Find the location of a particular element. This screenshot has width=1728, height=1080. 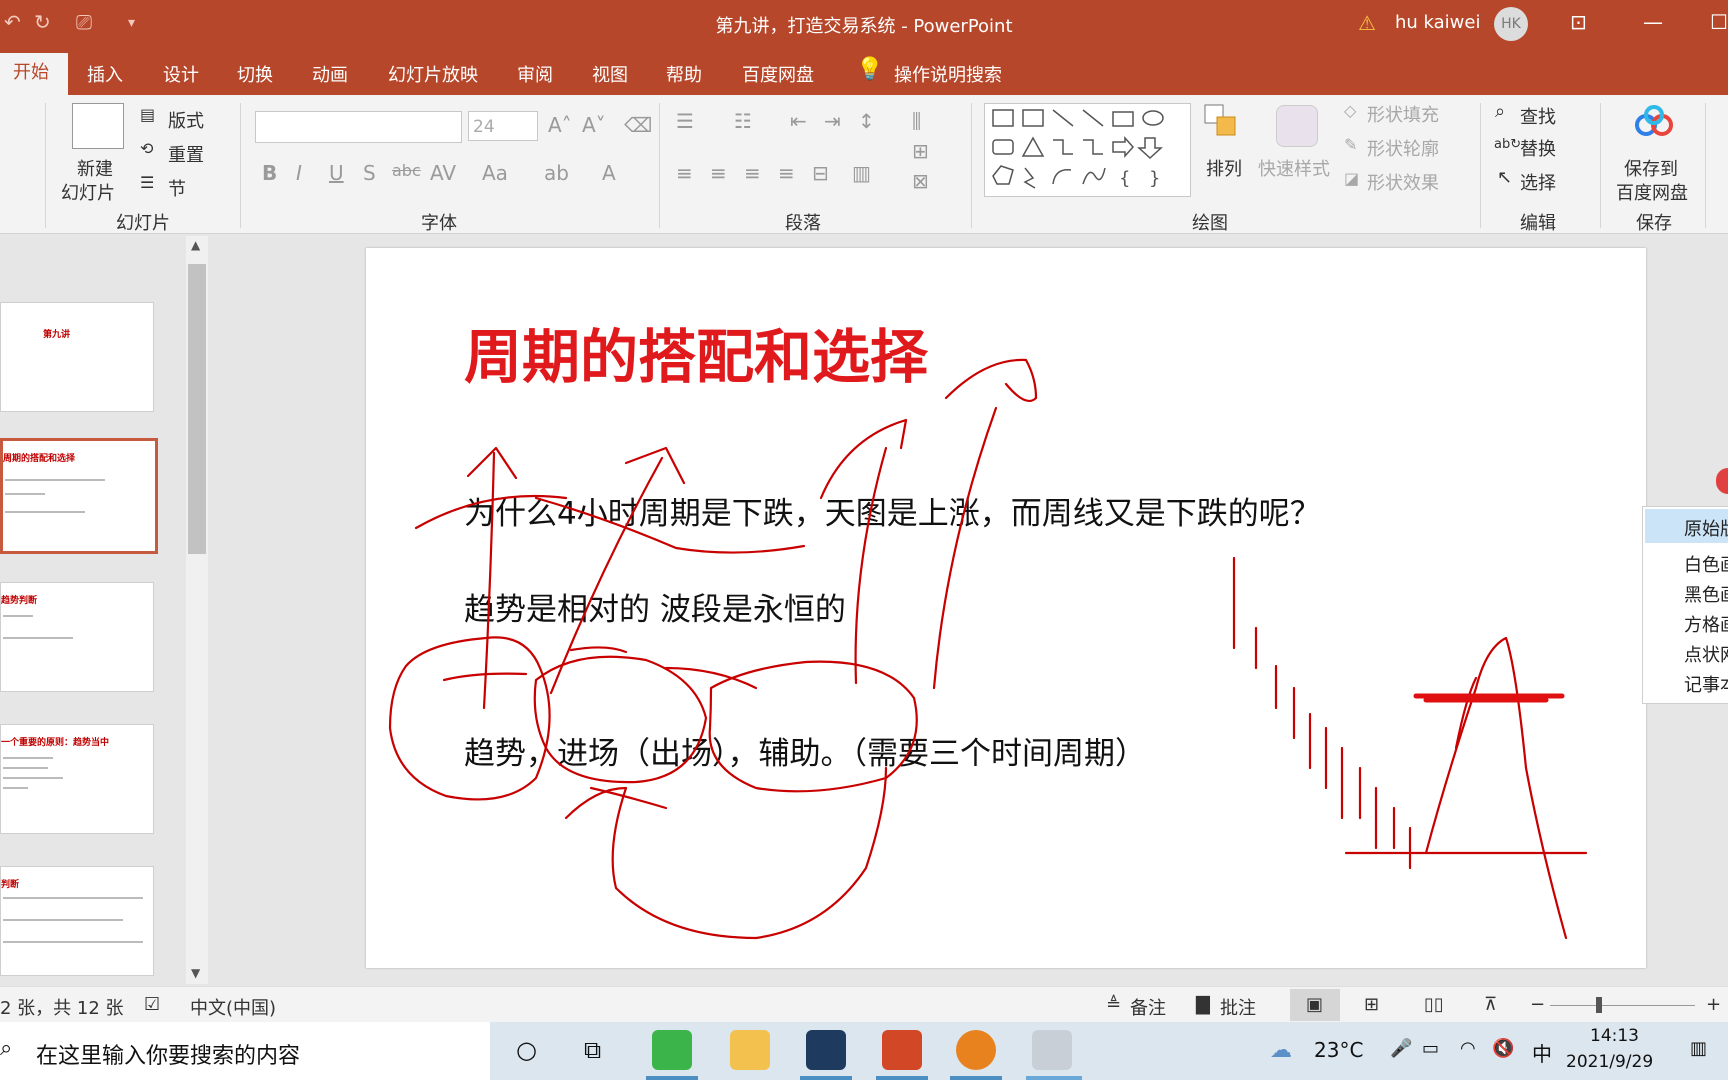

spellcheck-icon: ☑ is located at coordinates (152, 1004).